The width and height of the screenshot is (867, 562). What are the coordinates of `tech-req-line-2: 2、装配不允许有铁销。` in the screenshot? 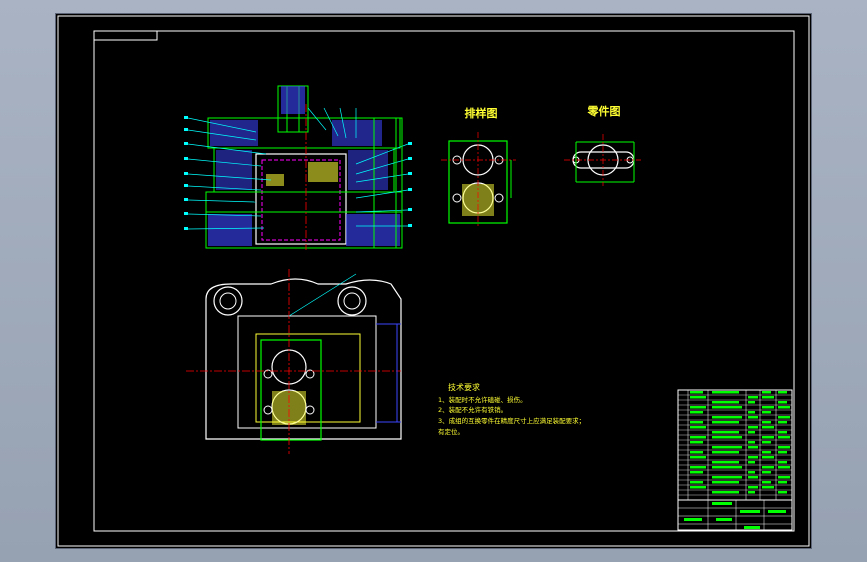 It's located at (472, 409).